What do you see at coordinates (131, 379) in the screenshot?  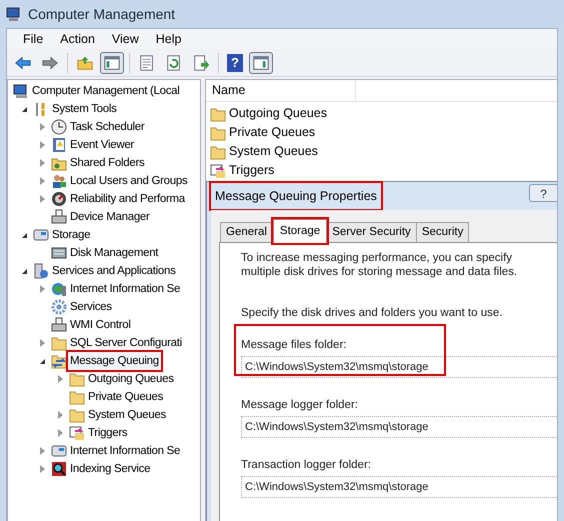 I see `tree-item: Outgoing Queues` at bounding box center [131, 379].